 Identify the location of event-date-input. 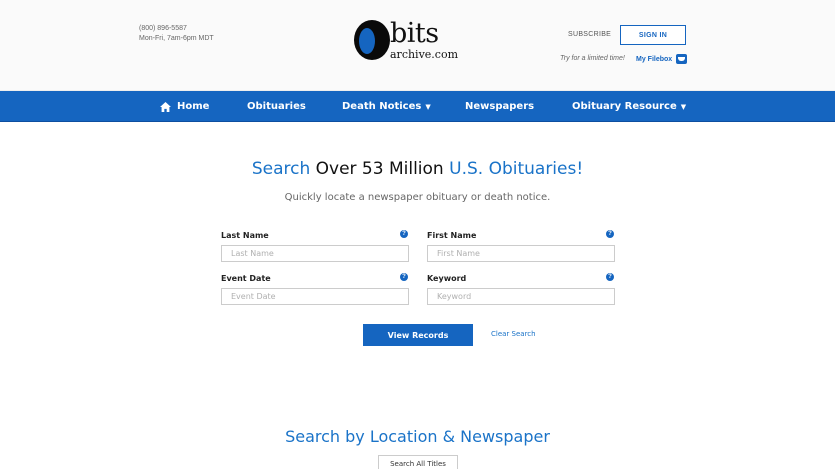
(315, 296).